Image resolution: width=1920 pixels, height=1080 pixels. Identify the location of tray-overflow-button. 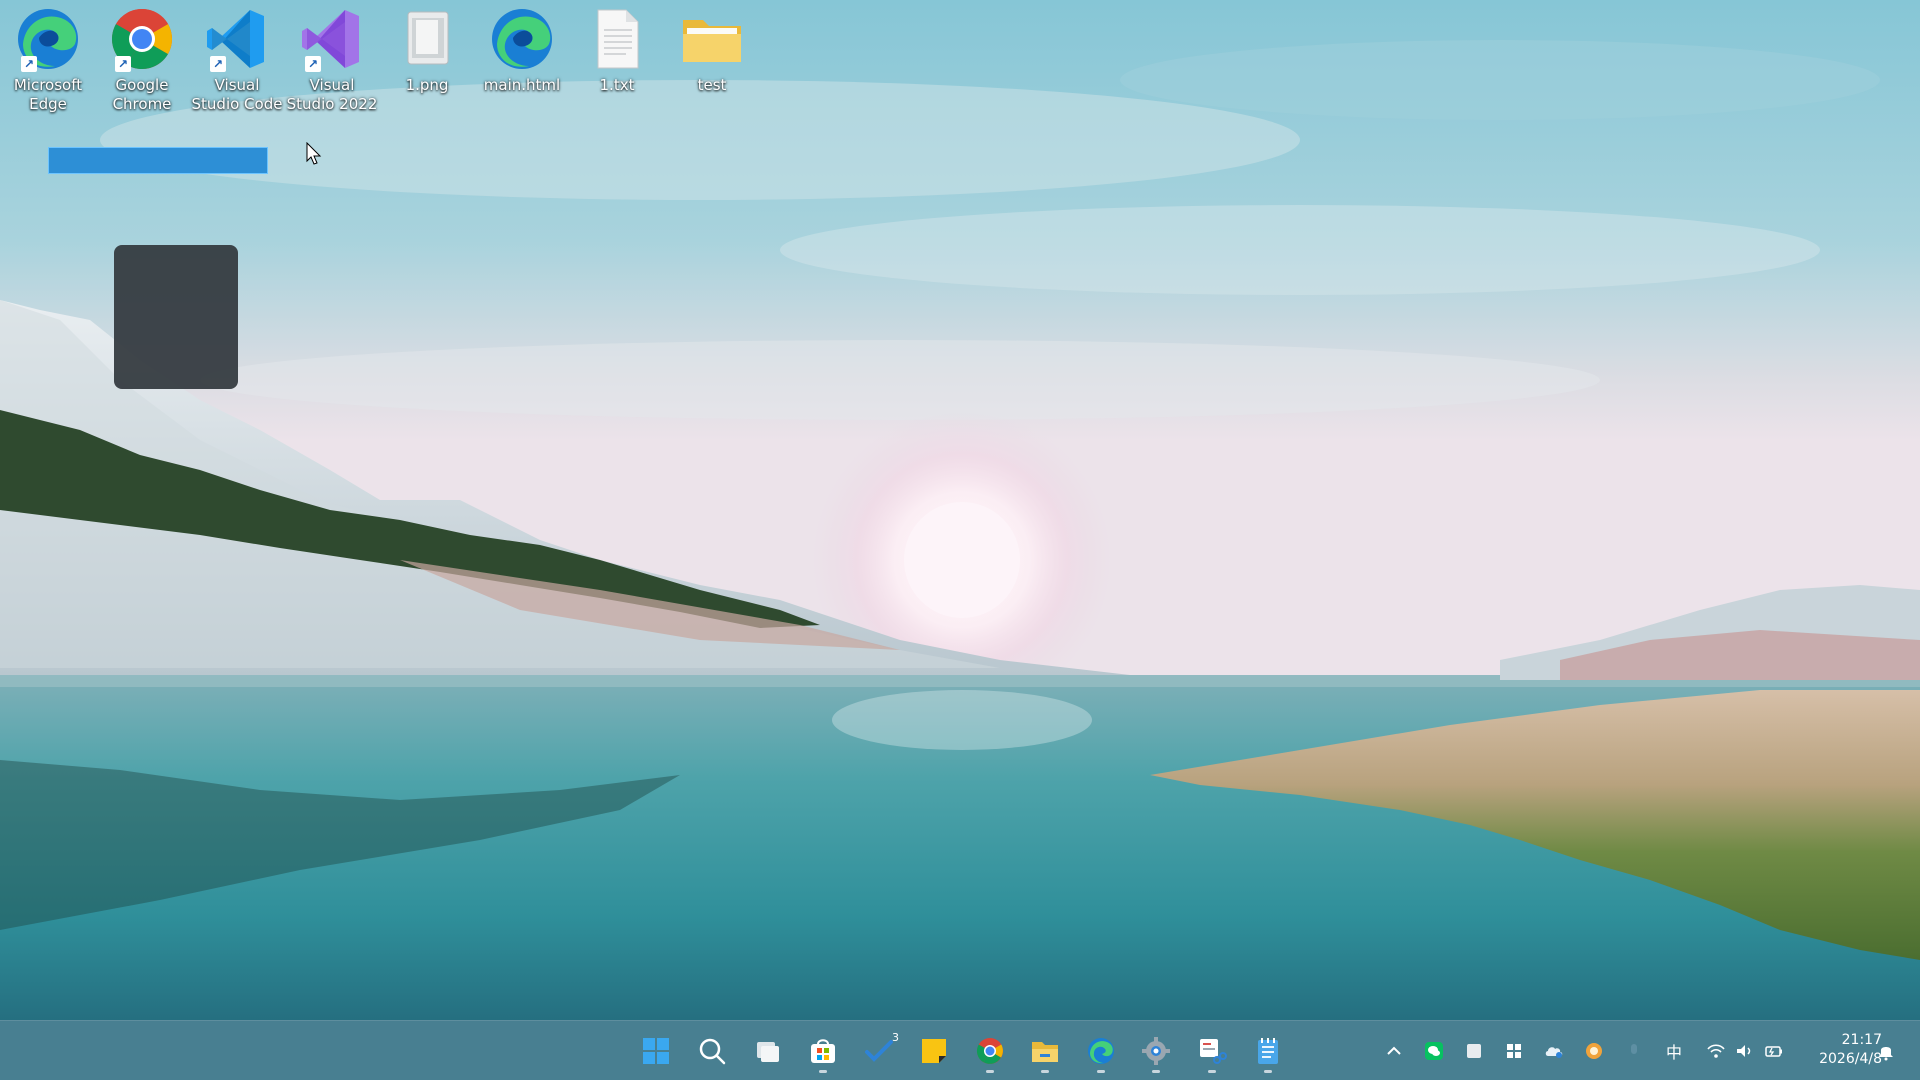
(1394, 1051).